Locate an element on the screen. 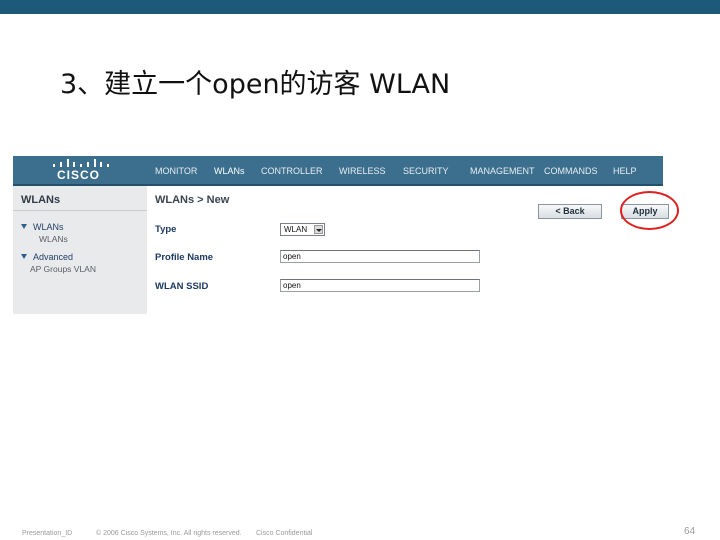  cisco-logo: CISCO is located at coordinates (81, 170).